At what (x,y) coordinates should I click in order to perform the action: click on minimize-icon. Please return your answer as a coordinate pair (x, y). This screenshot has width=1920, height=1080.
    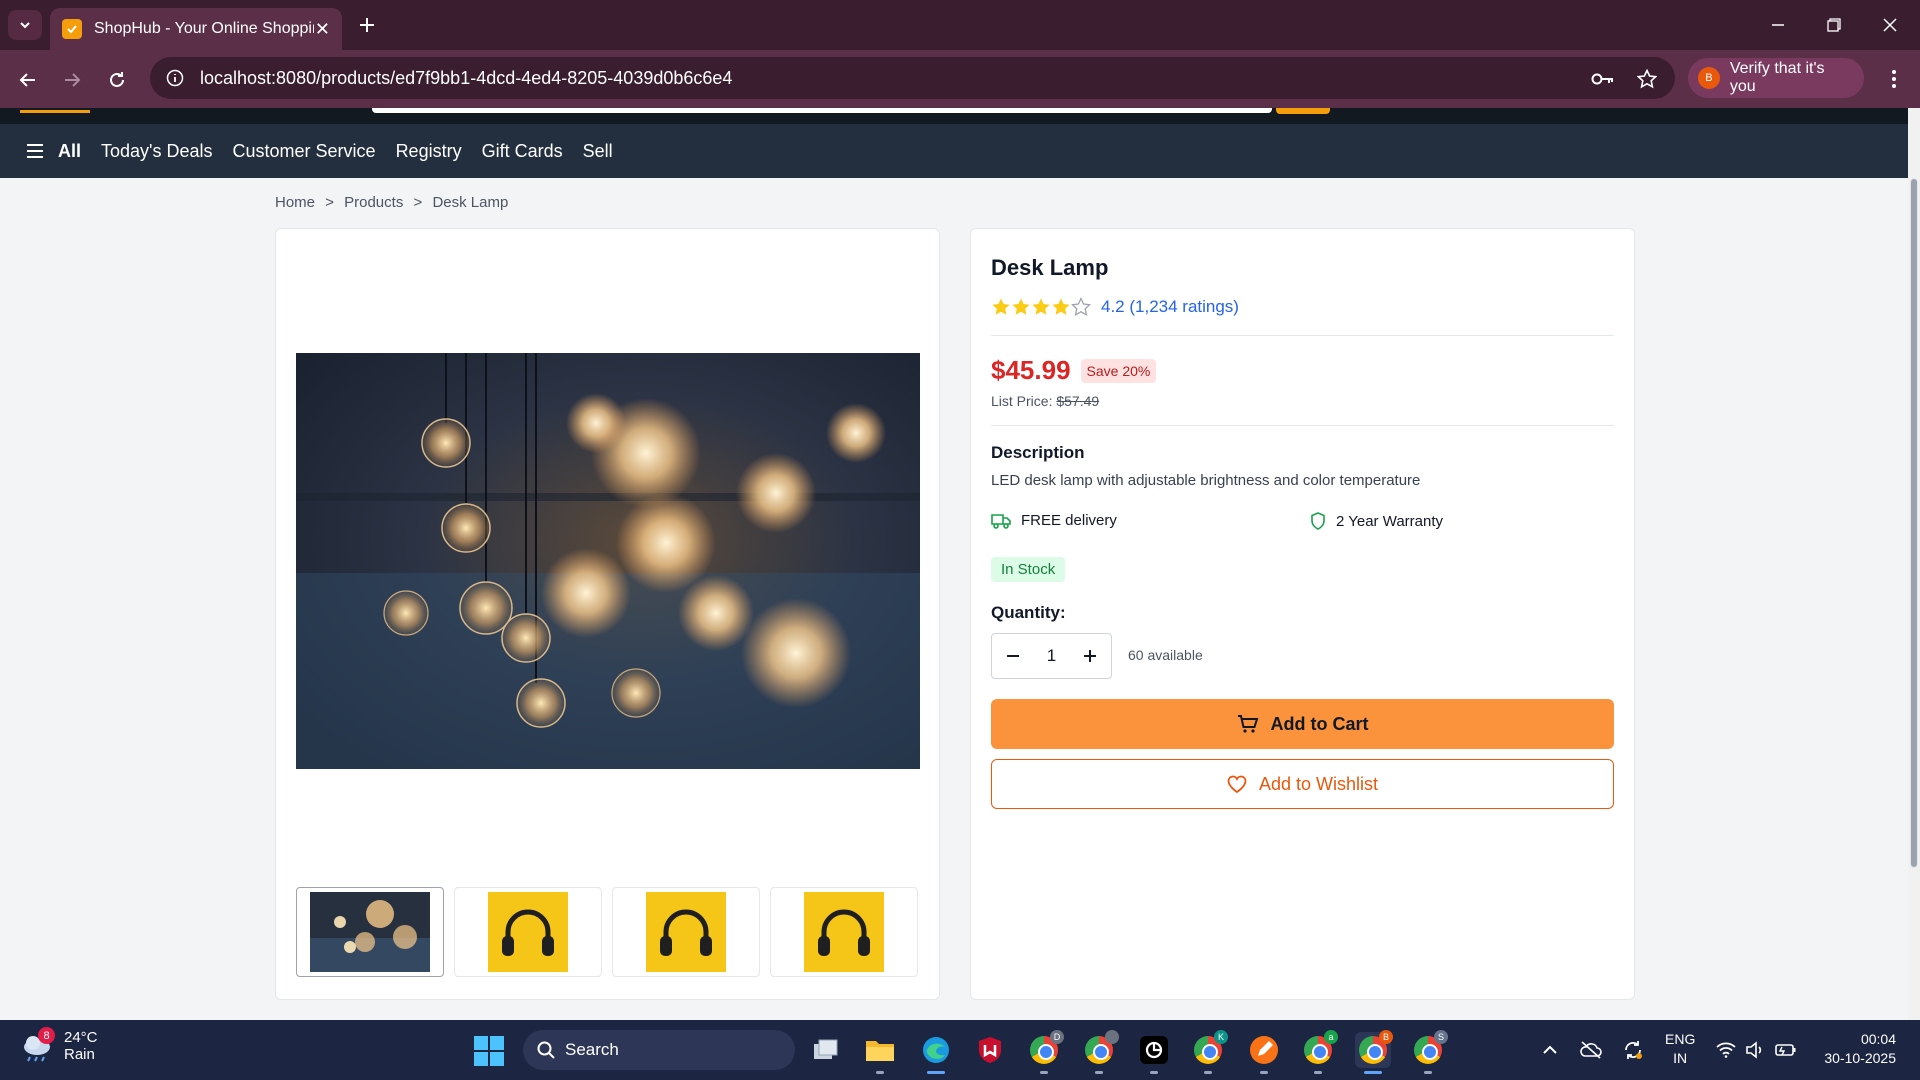
    Looking at the image, I should click on (1778, 25).